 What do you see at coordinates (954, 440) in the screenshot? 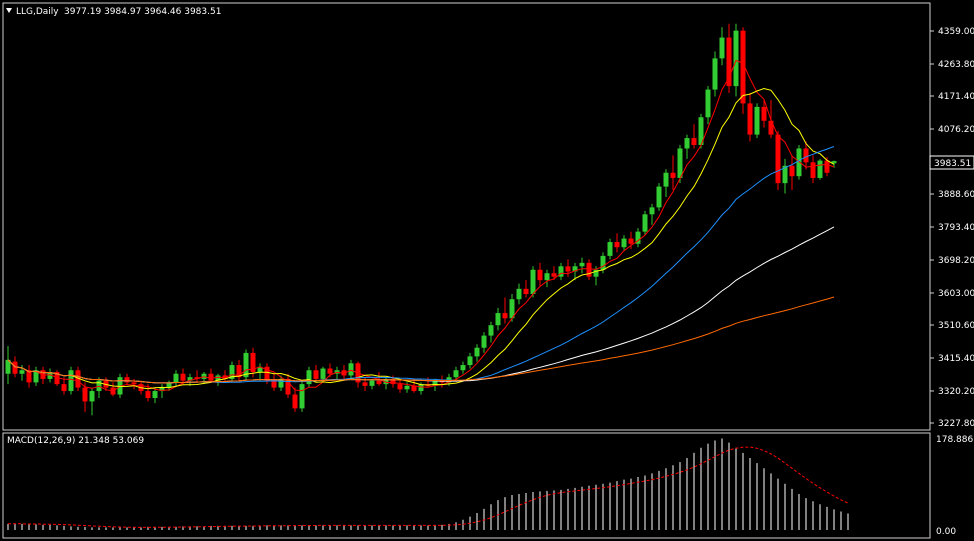
I see `macd-axis-top: 178.886` at bounding box center [954, 440].